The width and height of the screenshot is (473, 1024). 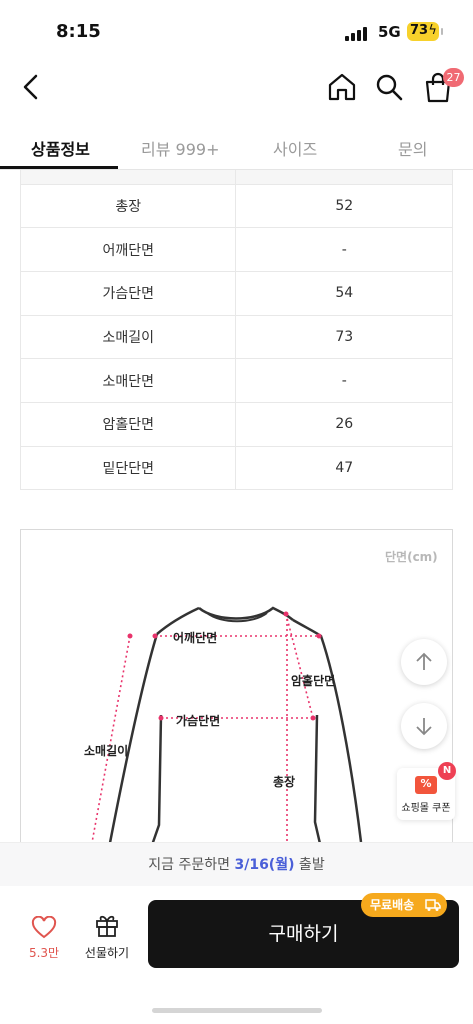 What do you see at coordinates (128, 424) in the screenshot?
I see `size-label: 암홀단면` at bounding box center [128, 424].